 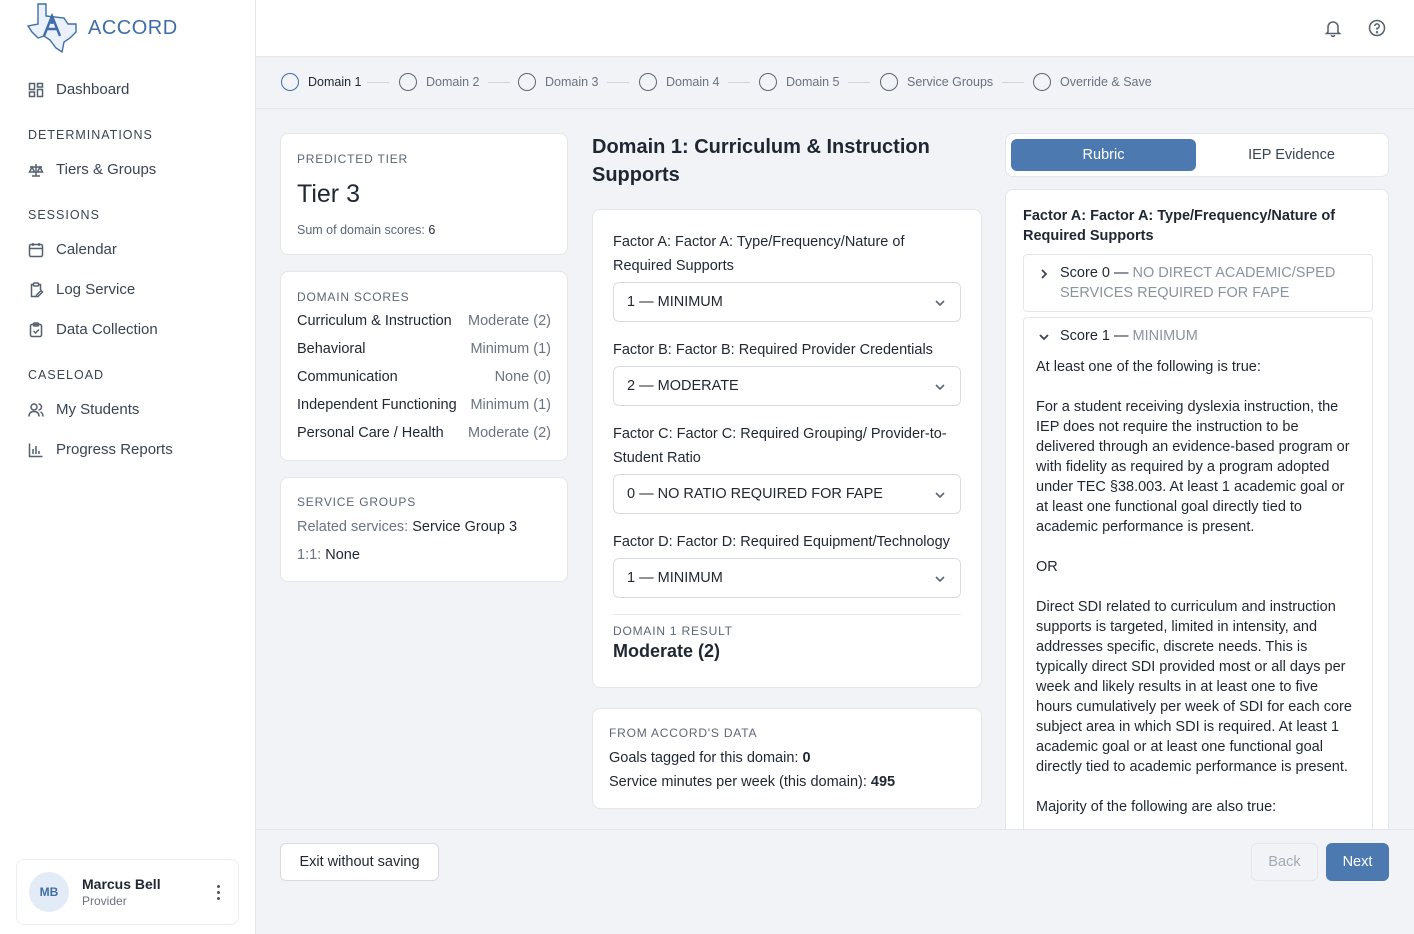 I want to click on factor-a-select: 1 — MINIMUM, so click(x=787, y=302).